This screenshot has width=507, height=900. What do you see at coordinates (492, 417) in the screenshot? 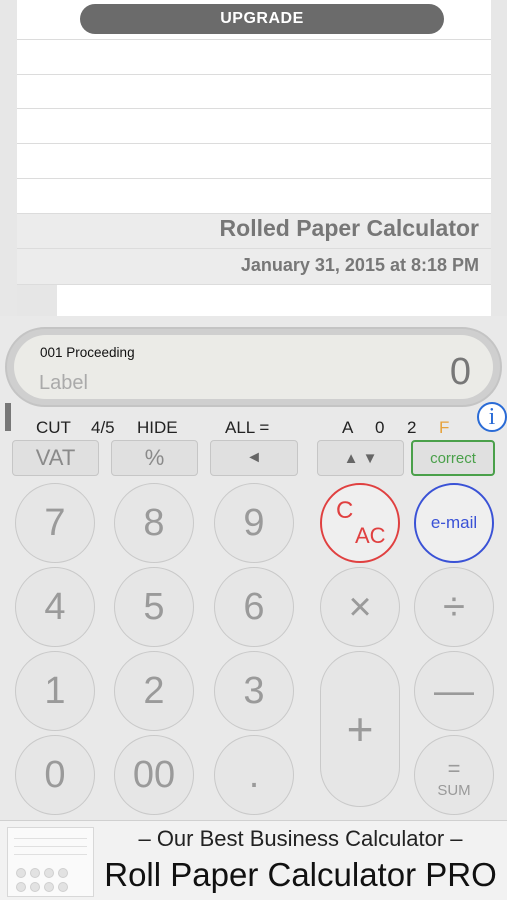
I see `info-icon: i` at bounding box center [492, 417].